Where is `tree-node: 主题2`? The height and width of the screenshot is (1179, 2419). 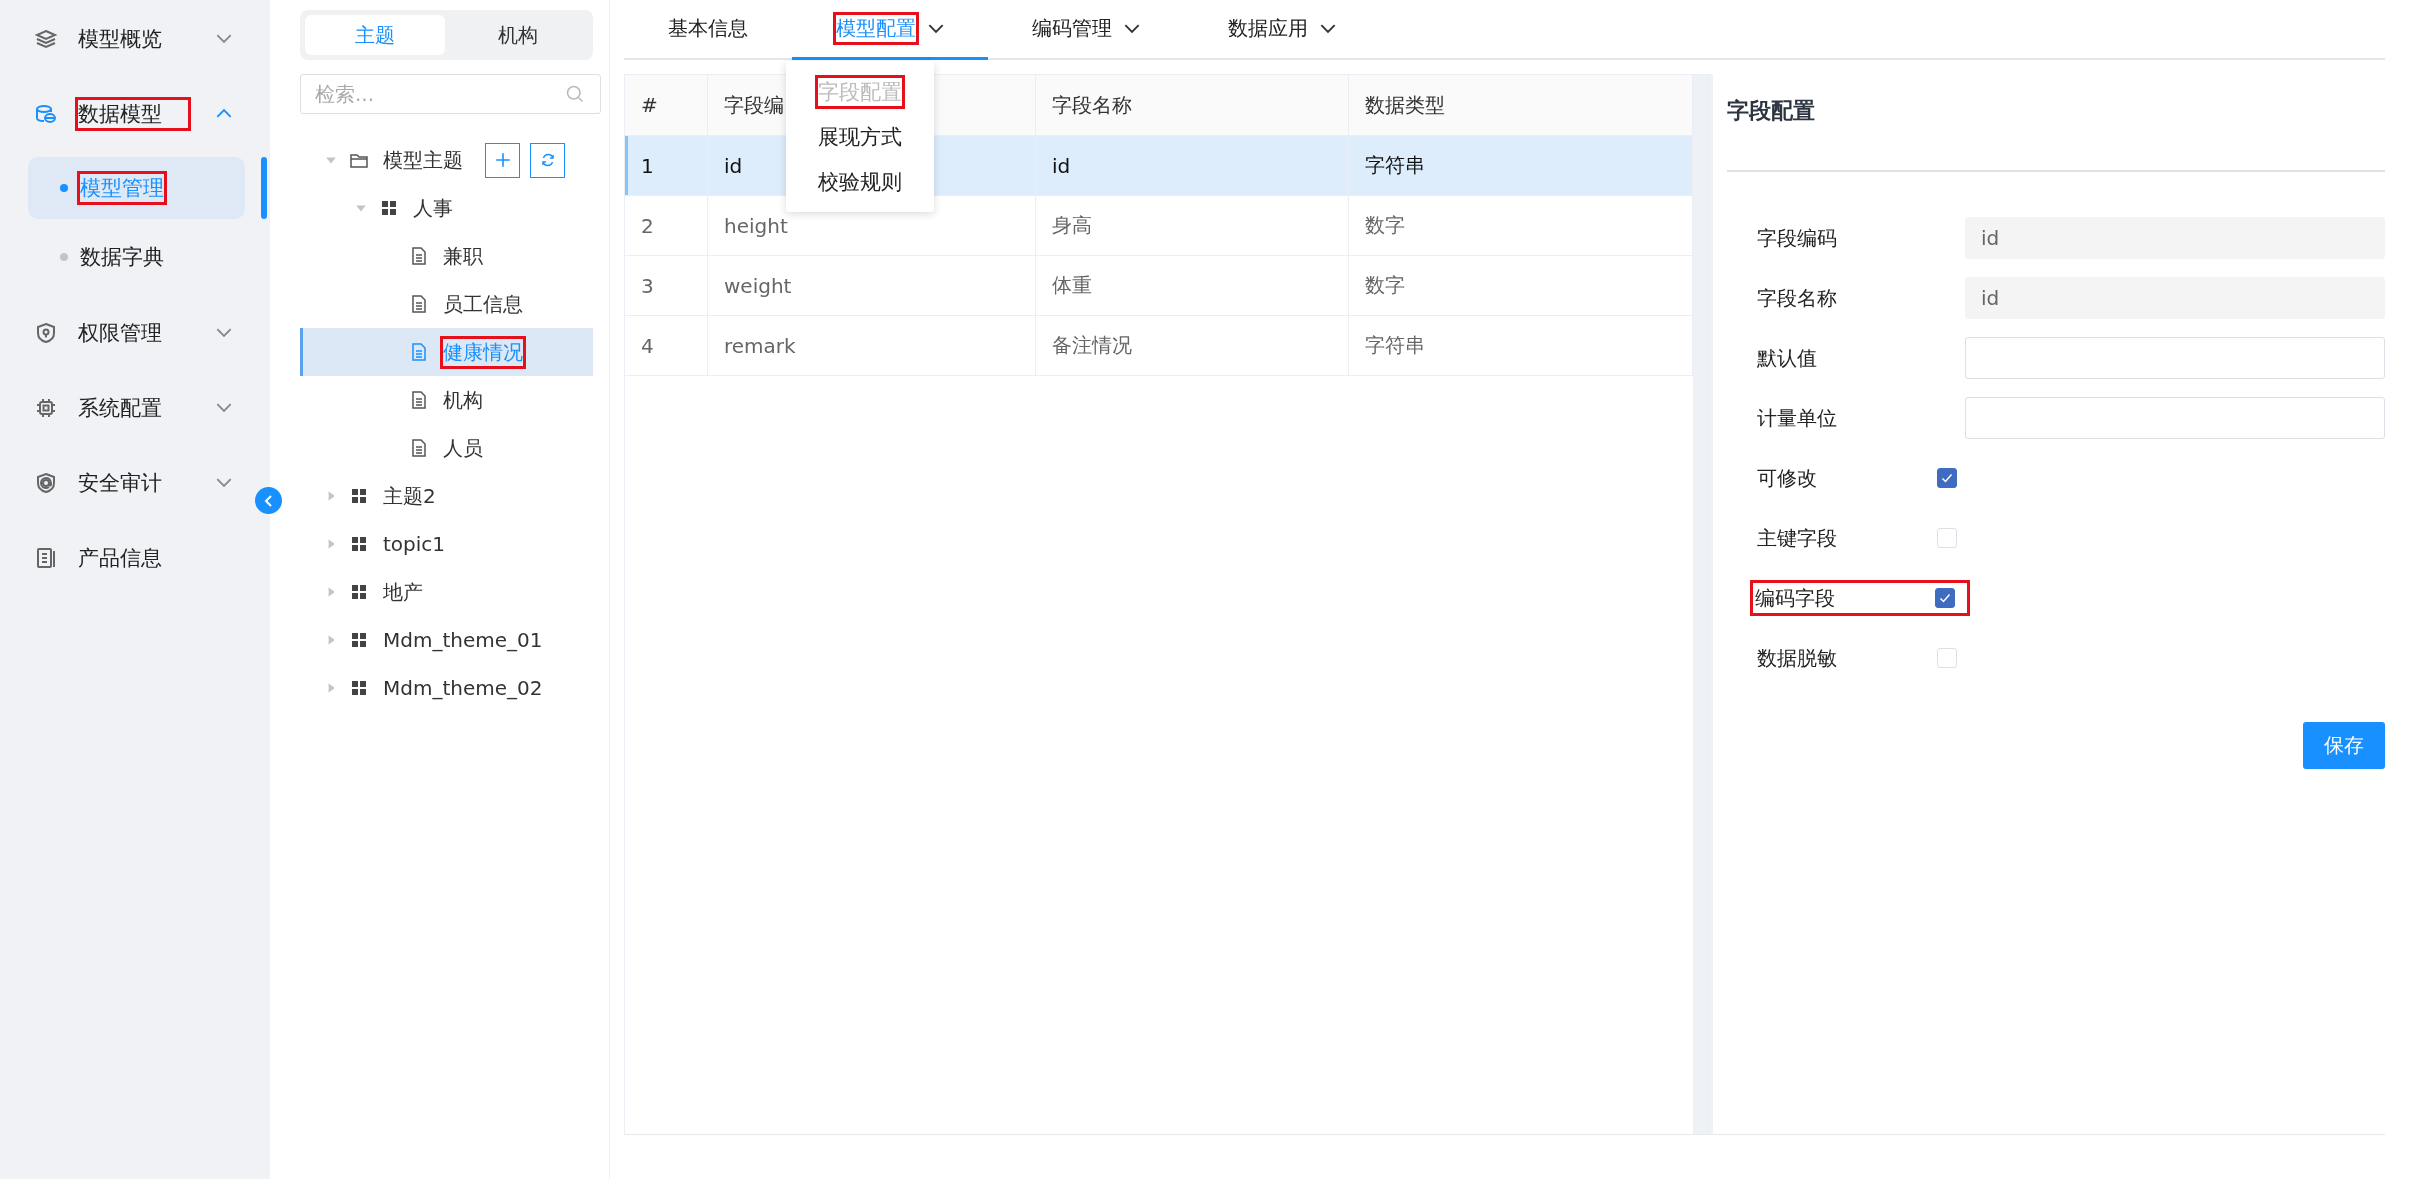
tree-node: 主题2 is located at coordinates (446, 496).